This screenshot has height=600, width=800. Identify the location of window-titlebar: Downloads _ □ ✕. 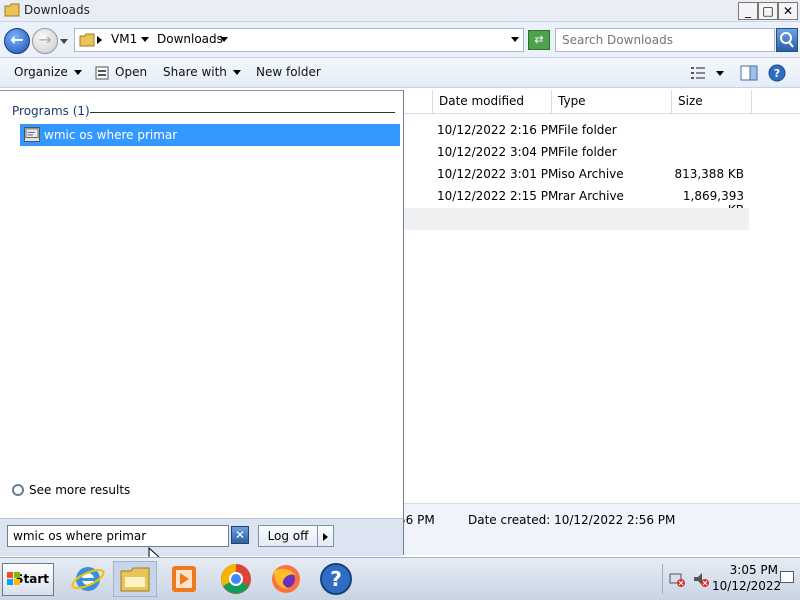
(400, 11).